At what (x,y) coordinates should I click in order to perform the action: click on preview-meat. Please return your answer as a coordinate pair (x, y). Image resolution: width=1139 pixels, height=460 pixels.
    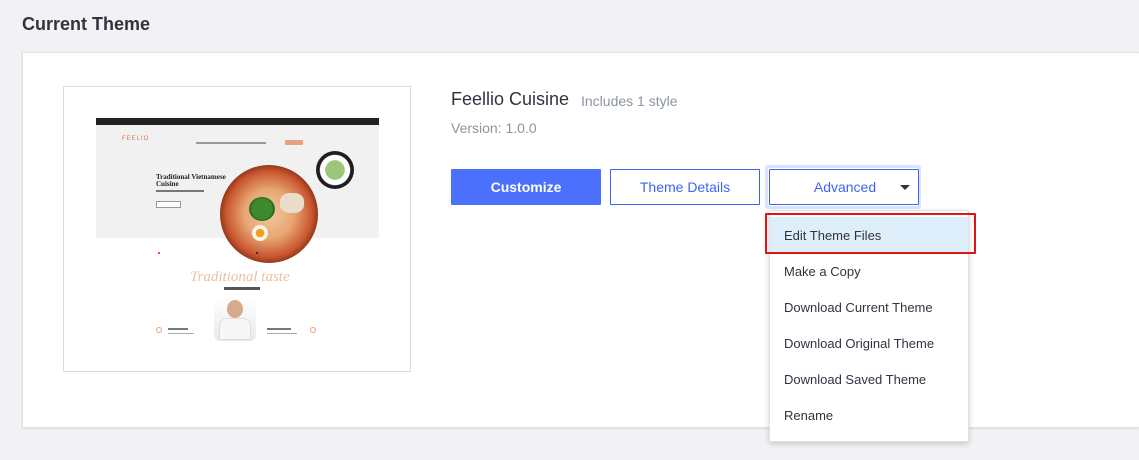
    Looking at the image, I should click on (292, 203).